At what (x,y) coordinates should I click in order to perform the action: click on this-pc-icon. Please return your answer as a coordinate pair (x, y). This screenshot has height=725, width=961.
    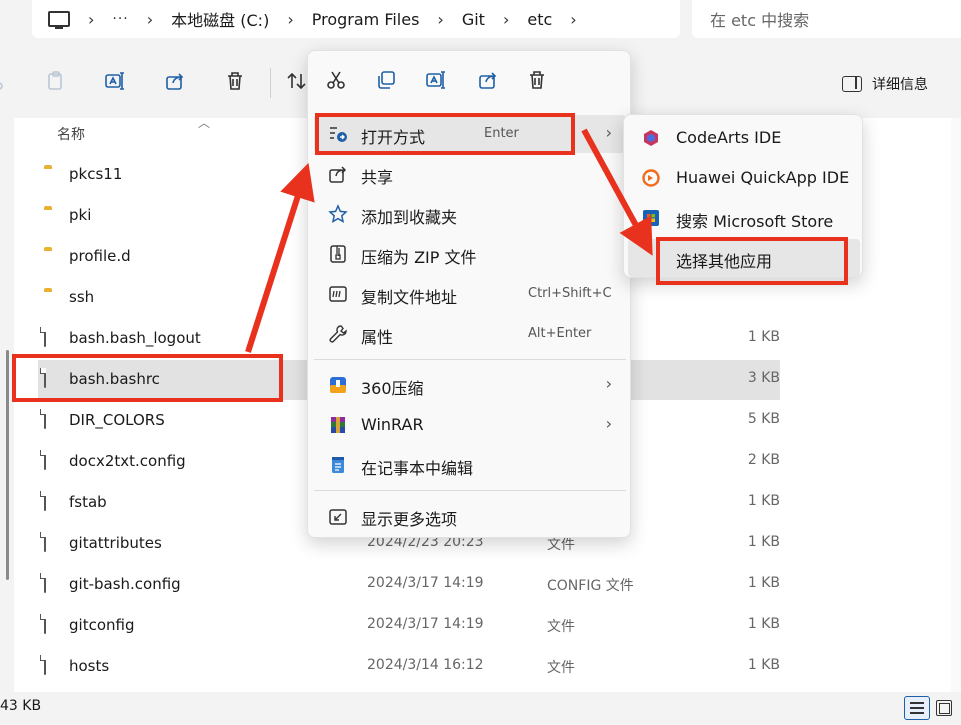
    Looking at the image, I should click on (59, 20).